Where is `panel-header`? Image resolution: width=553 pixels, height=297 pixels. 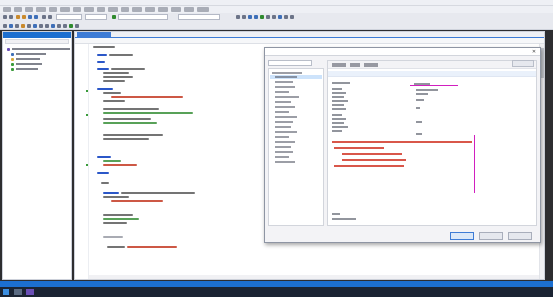 panel-header is located at coordinates (37, 35).